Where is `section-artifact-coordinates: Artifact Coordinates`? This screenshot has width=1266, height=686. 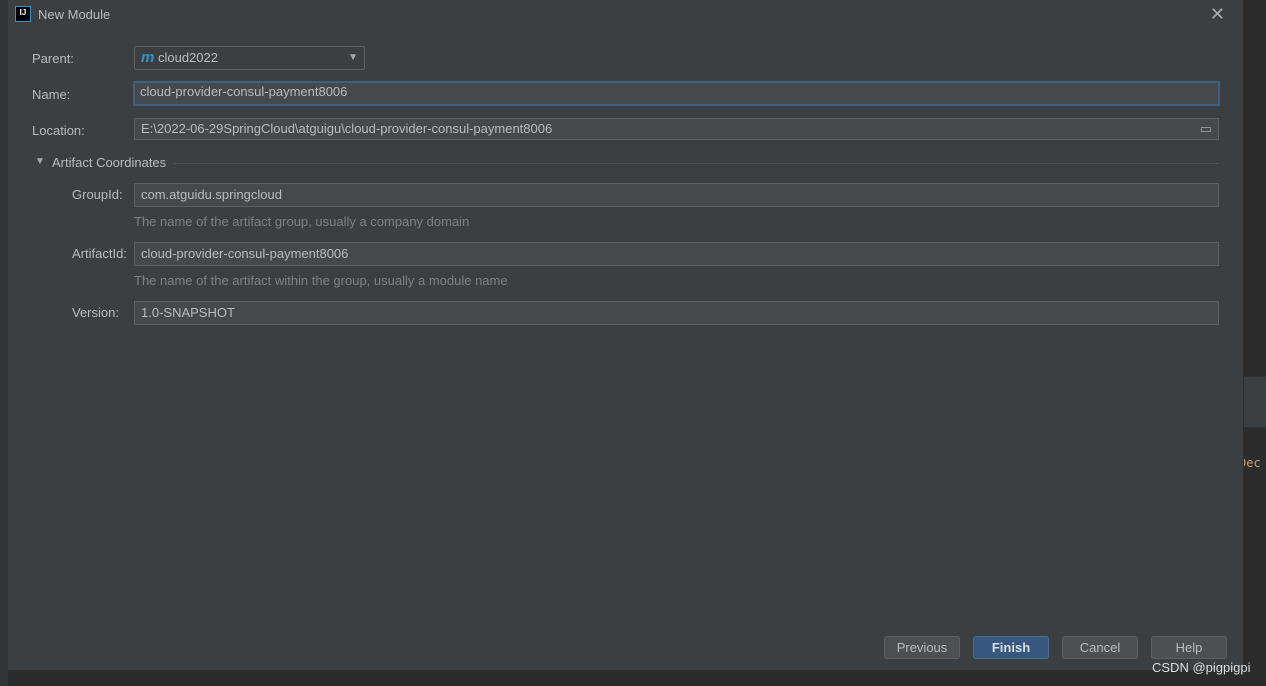 section-artifact-coordinates: Artifact Coordinates is located at coordinates (109, 162).